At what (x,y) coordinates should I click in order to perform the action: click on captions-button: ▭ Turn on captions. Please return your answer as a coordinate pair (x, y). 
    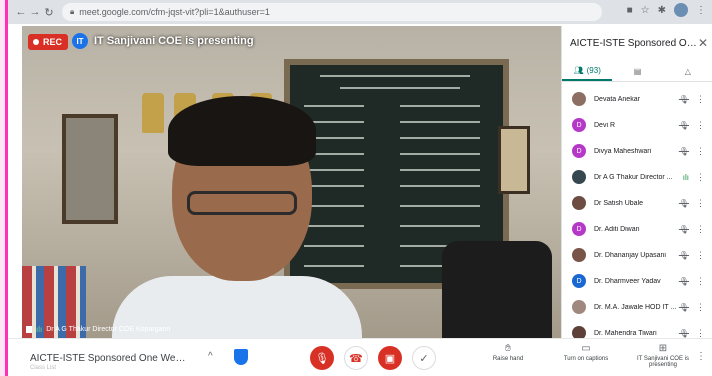
    Looking at the image, I should click on (586, 352).